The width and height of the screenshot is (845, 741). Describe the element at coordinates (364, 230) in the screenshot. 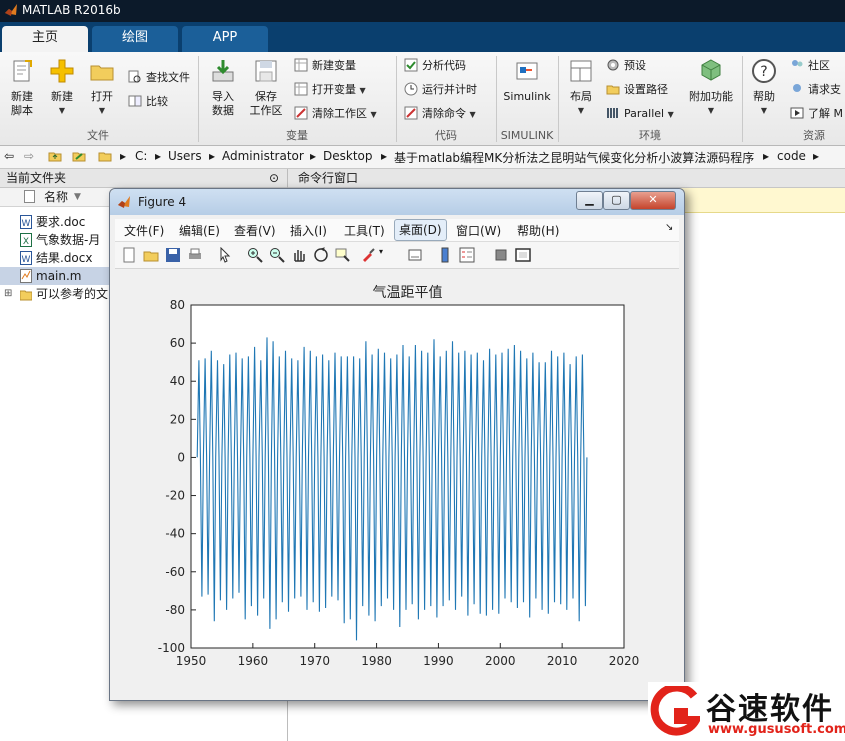

I see `menu-tools: 工具(T)` at that location.